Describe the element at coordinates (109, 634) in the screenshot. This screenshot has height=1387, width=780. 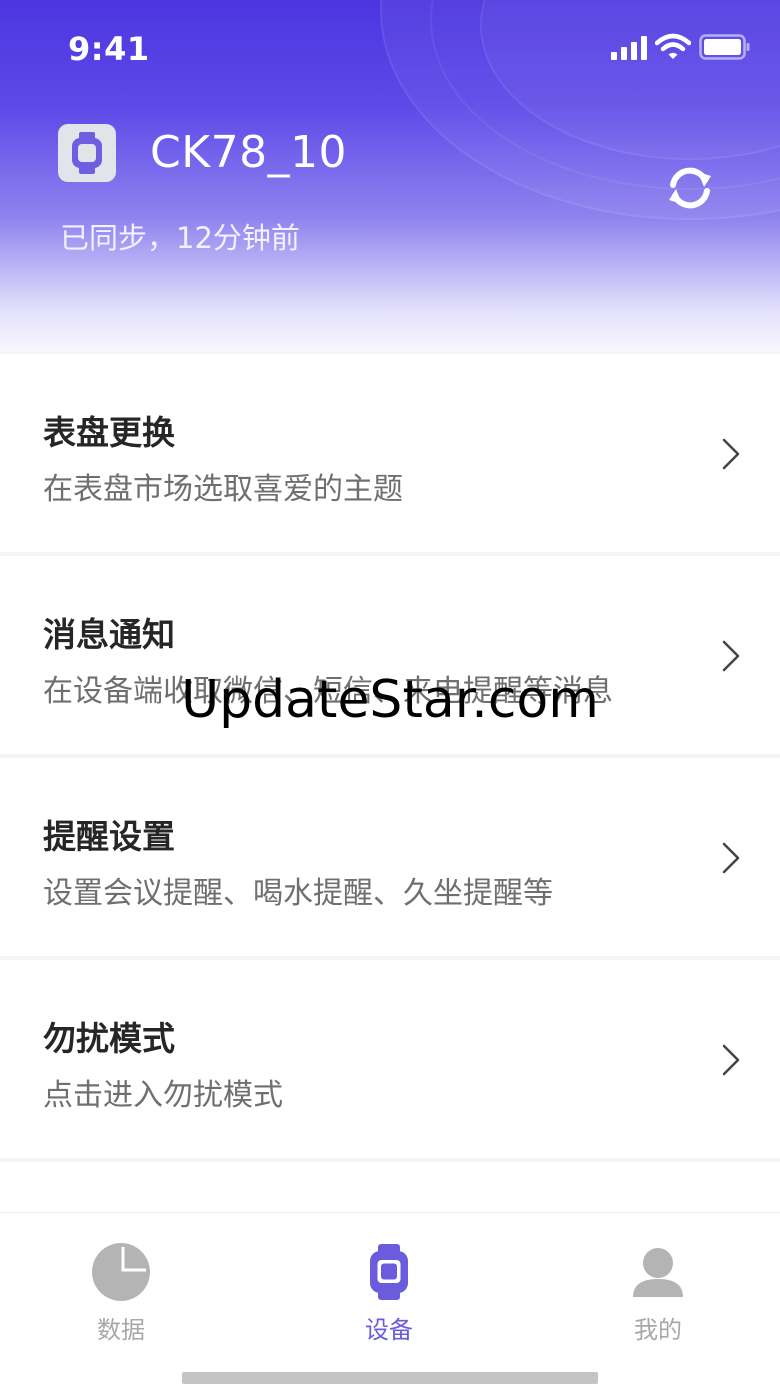
I see `menu-item-title: 消息通知` at that location.